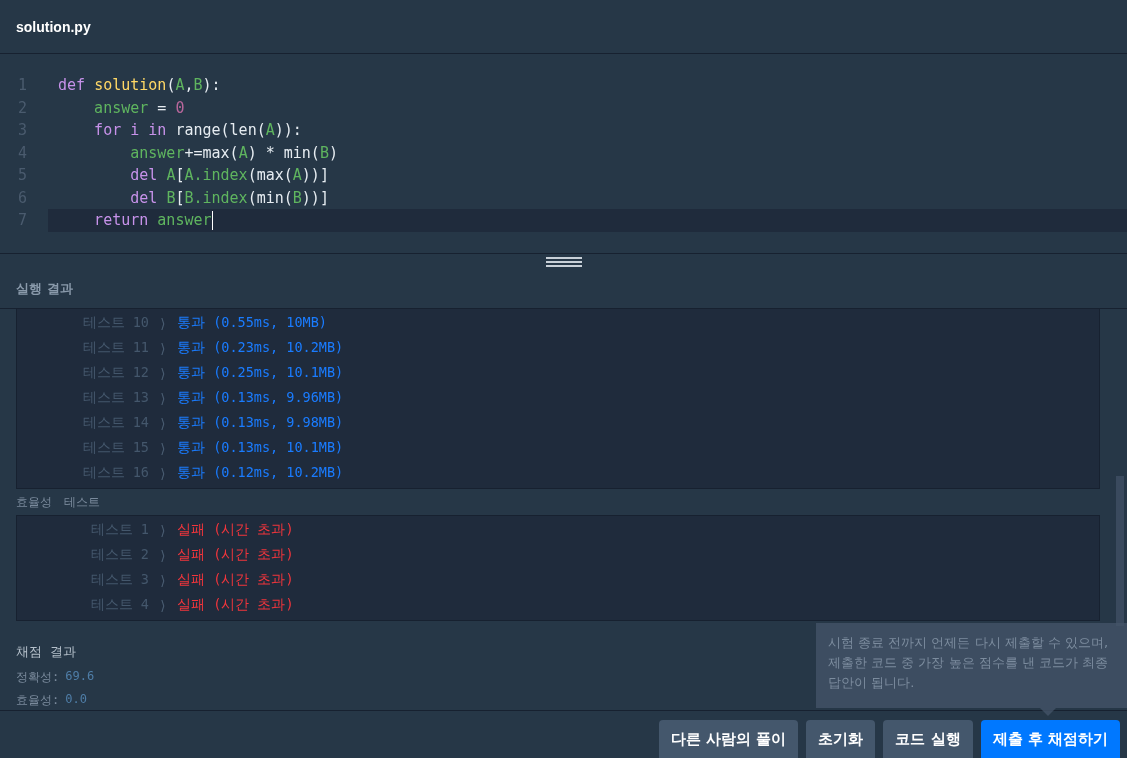  What do you see at coordinates (212, 220) in the screenshot?
I see `text-cursor` at bounding box center [212, 220].